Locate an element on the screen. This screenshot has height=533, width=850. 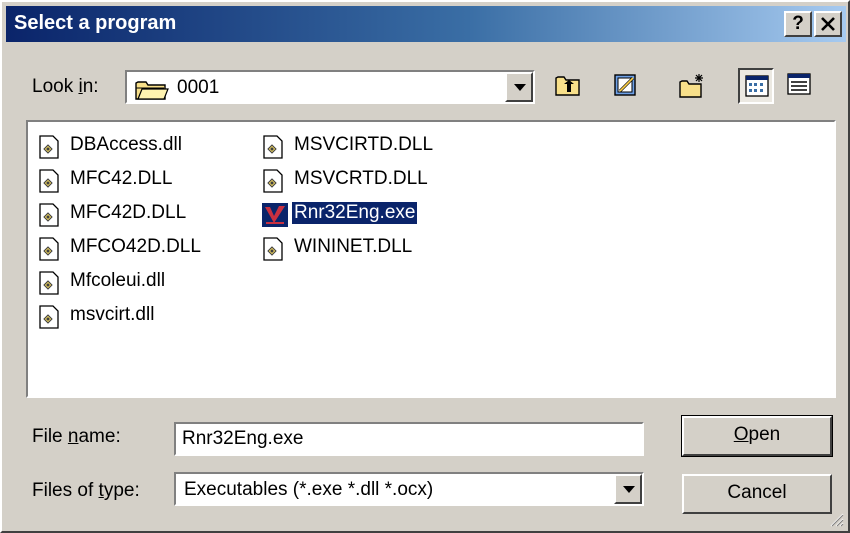
lookin-label: Look in: is located at coordinates (65, 86).